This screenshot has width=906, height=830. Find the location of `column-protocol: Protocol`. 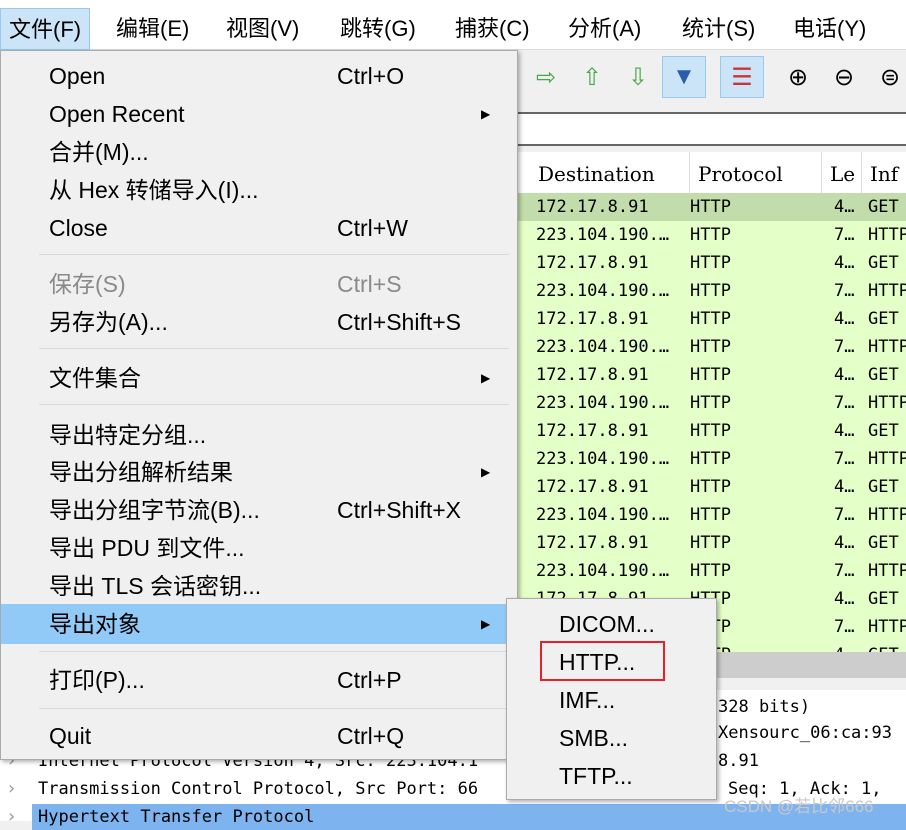

column-protocol: Protocol is located at coordinates (756, 172).